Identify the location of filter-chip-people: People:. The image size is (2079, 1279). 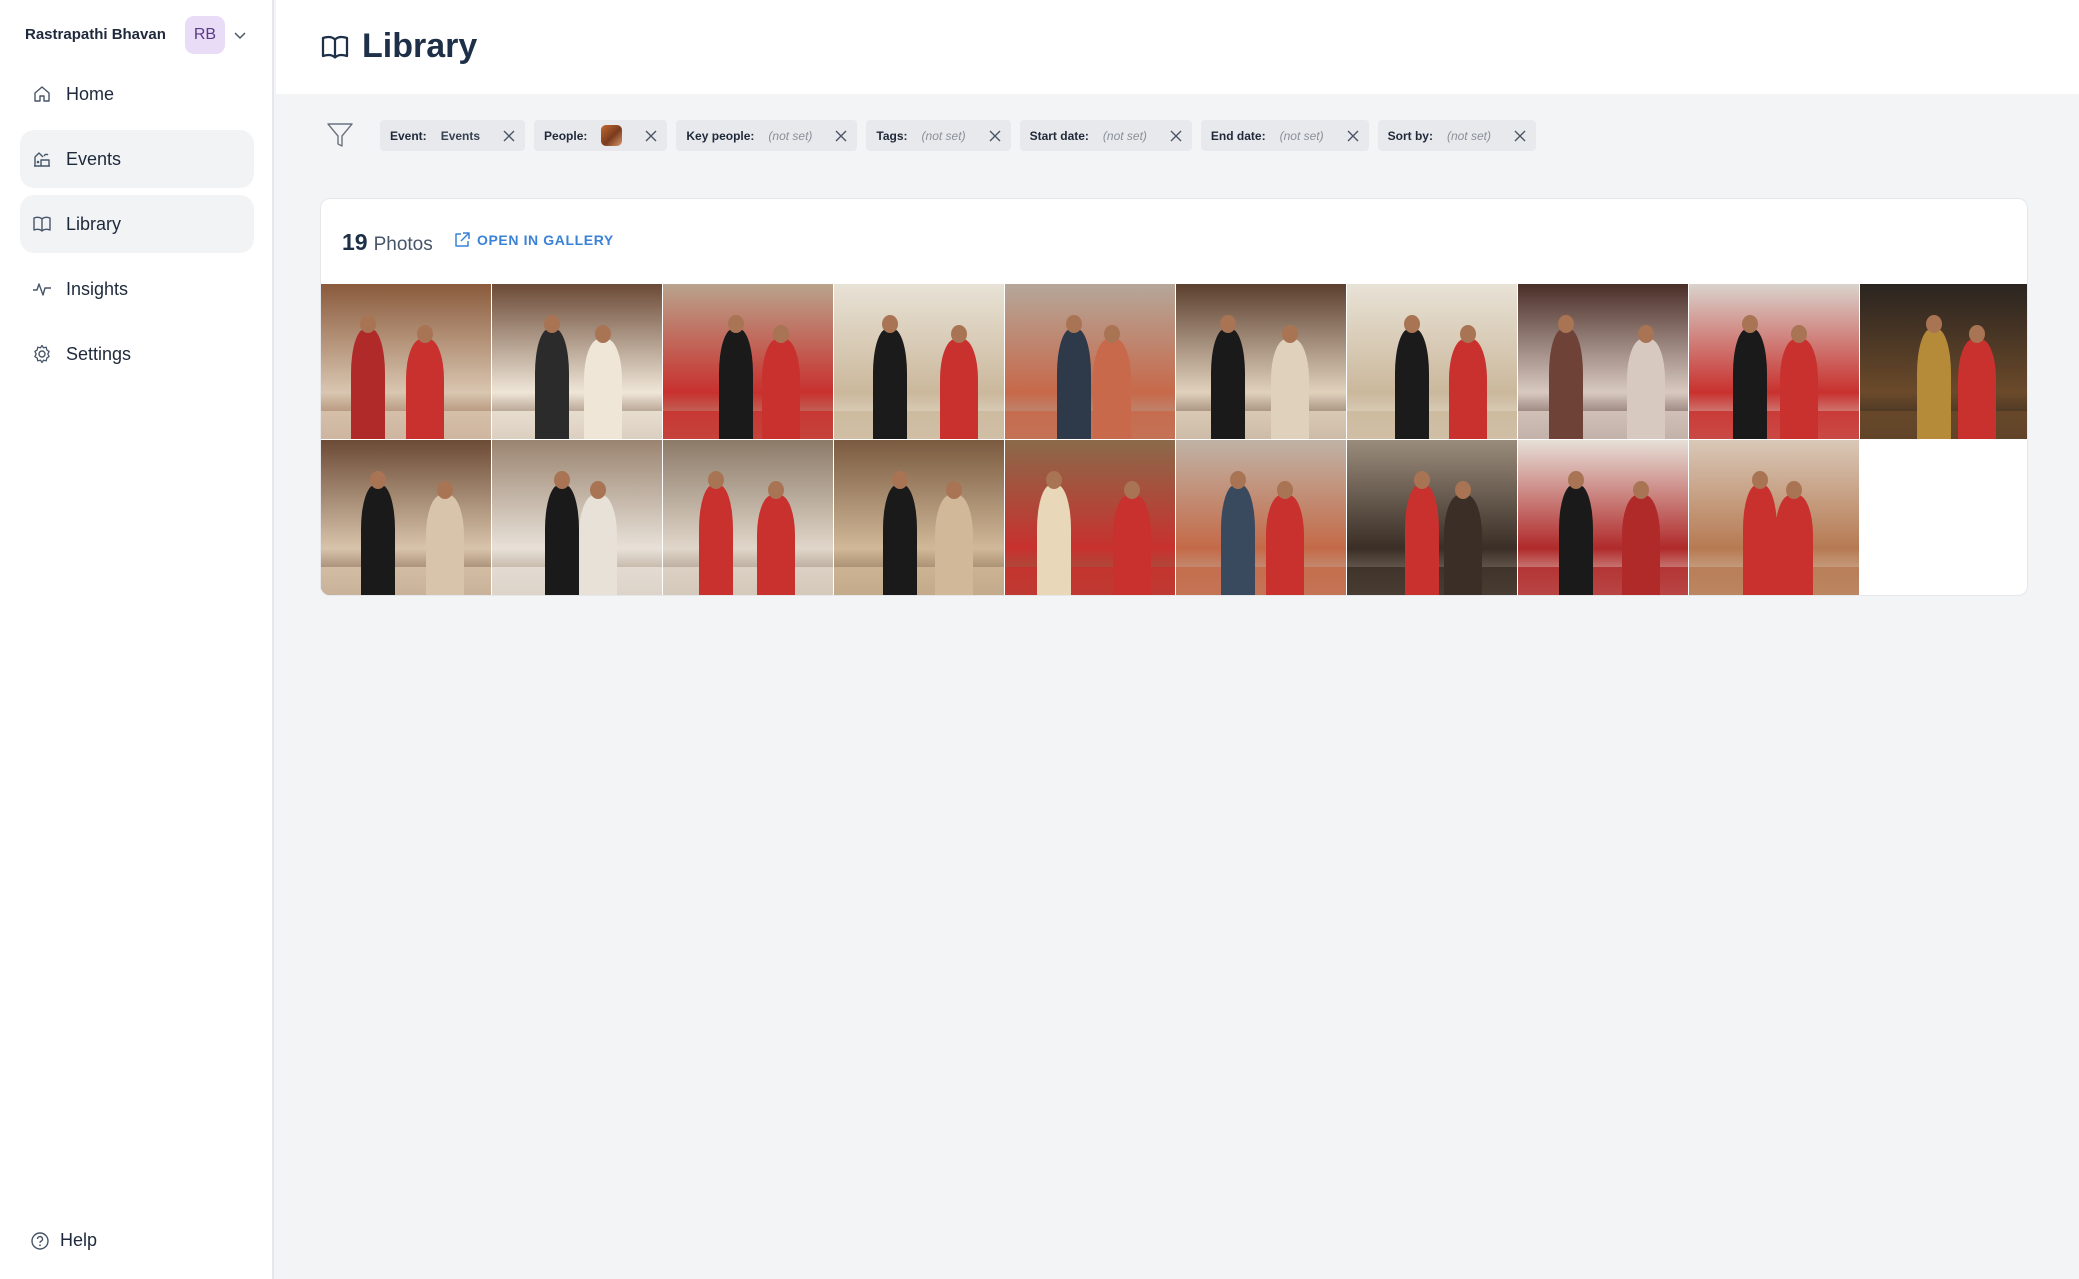
(601, 135).